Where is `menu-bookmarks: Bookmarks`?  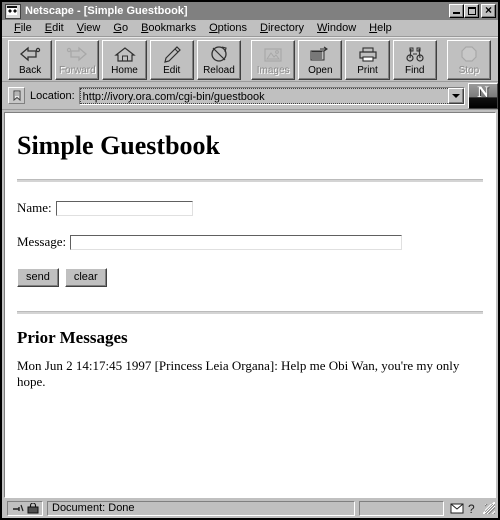
menu-bookmarks: Bookmarks is located at coordinates (169, 28).